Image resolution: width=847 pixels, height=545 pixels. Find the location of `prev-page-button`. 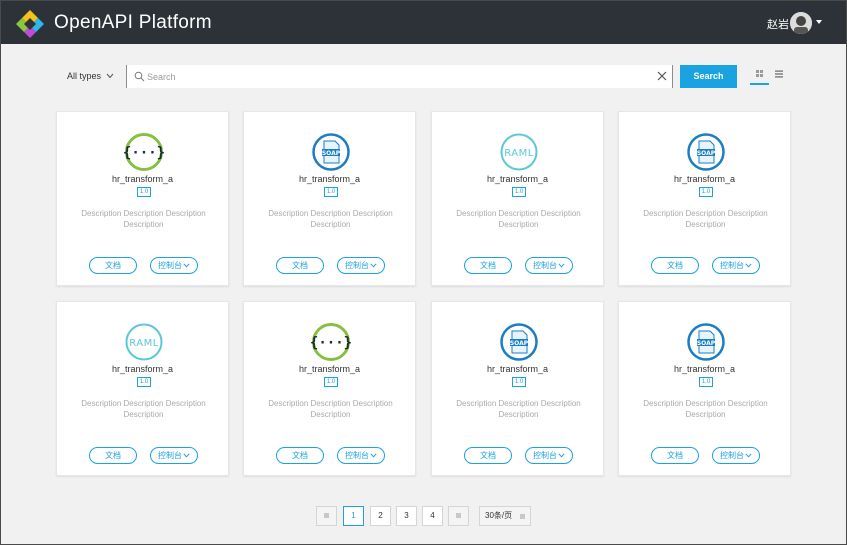

prev-page-button is located at coordinates (326, 516).